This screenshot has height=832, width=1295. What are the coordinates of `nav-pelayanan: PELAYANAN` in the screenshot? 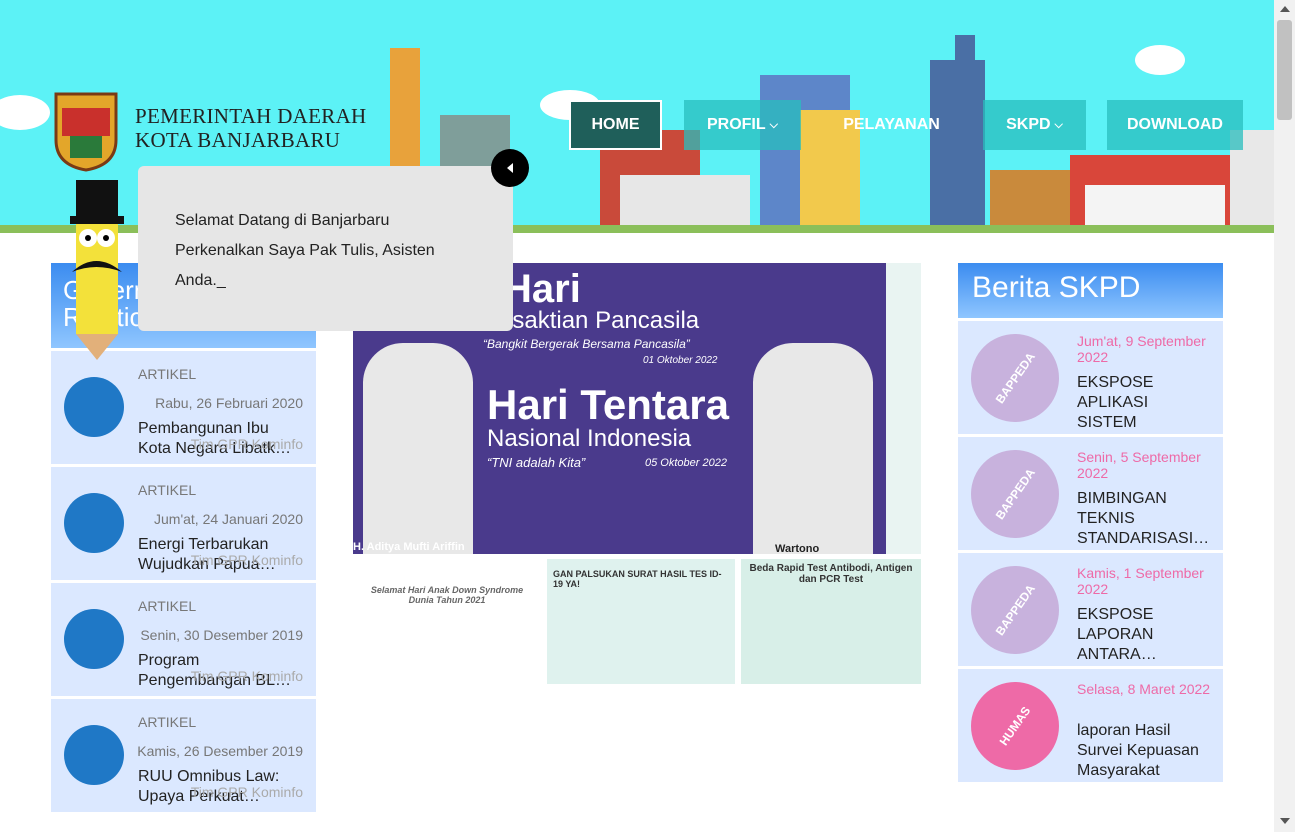 It's located at (891, 125).